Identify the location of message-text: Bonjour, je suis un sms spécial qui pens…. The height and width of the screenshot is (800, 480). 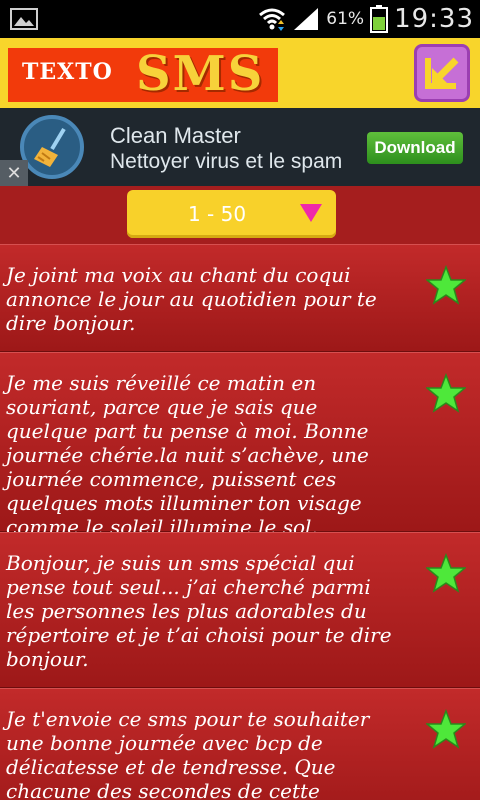
(199, 611).